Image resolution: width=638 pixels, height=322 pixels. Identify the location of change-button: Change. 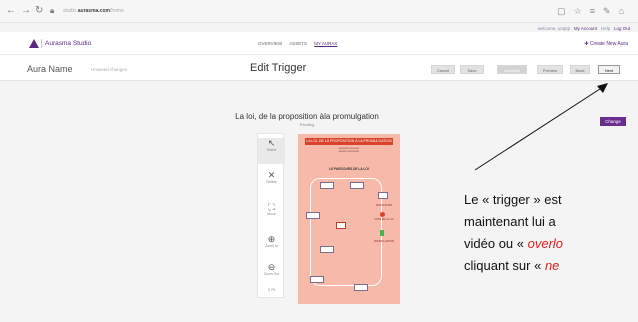
(613, 121).